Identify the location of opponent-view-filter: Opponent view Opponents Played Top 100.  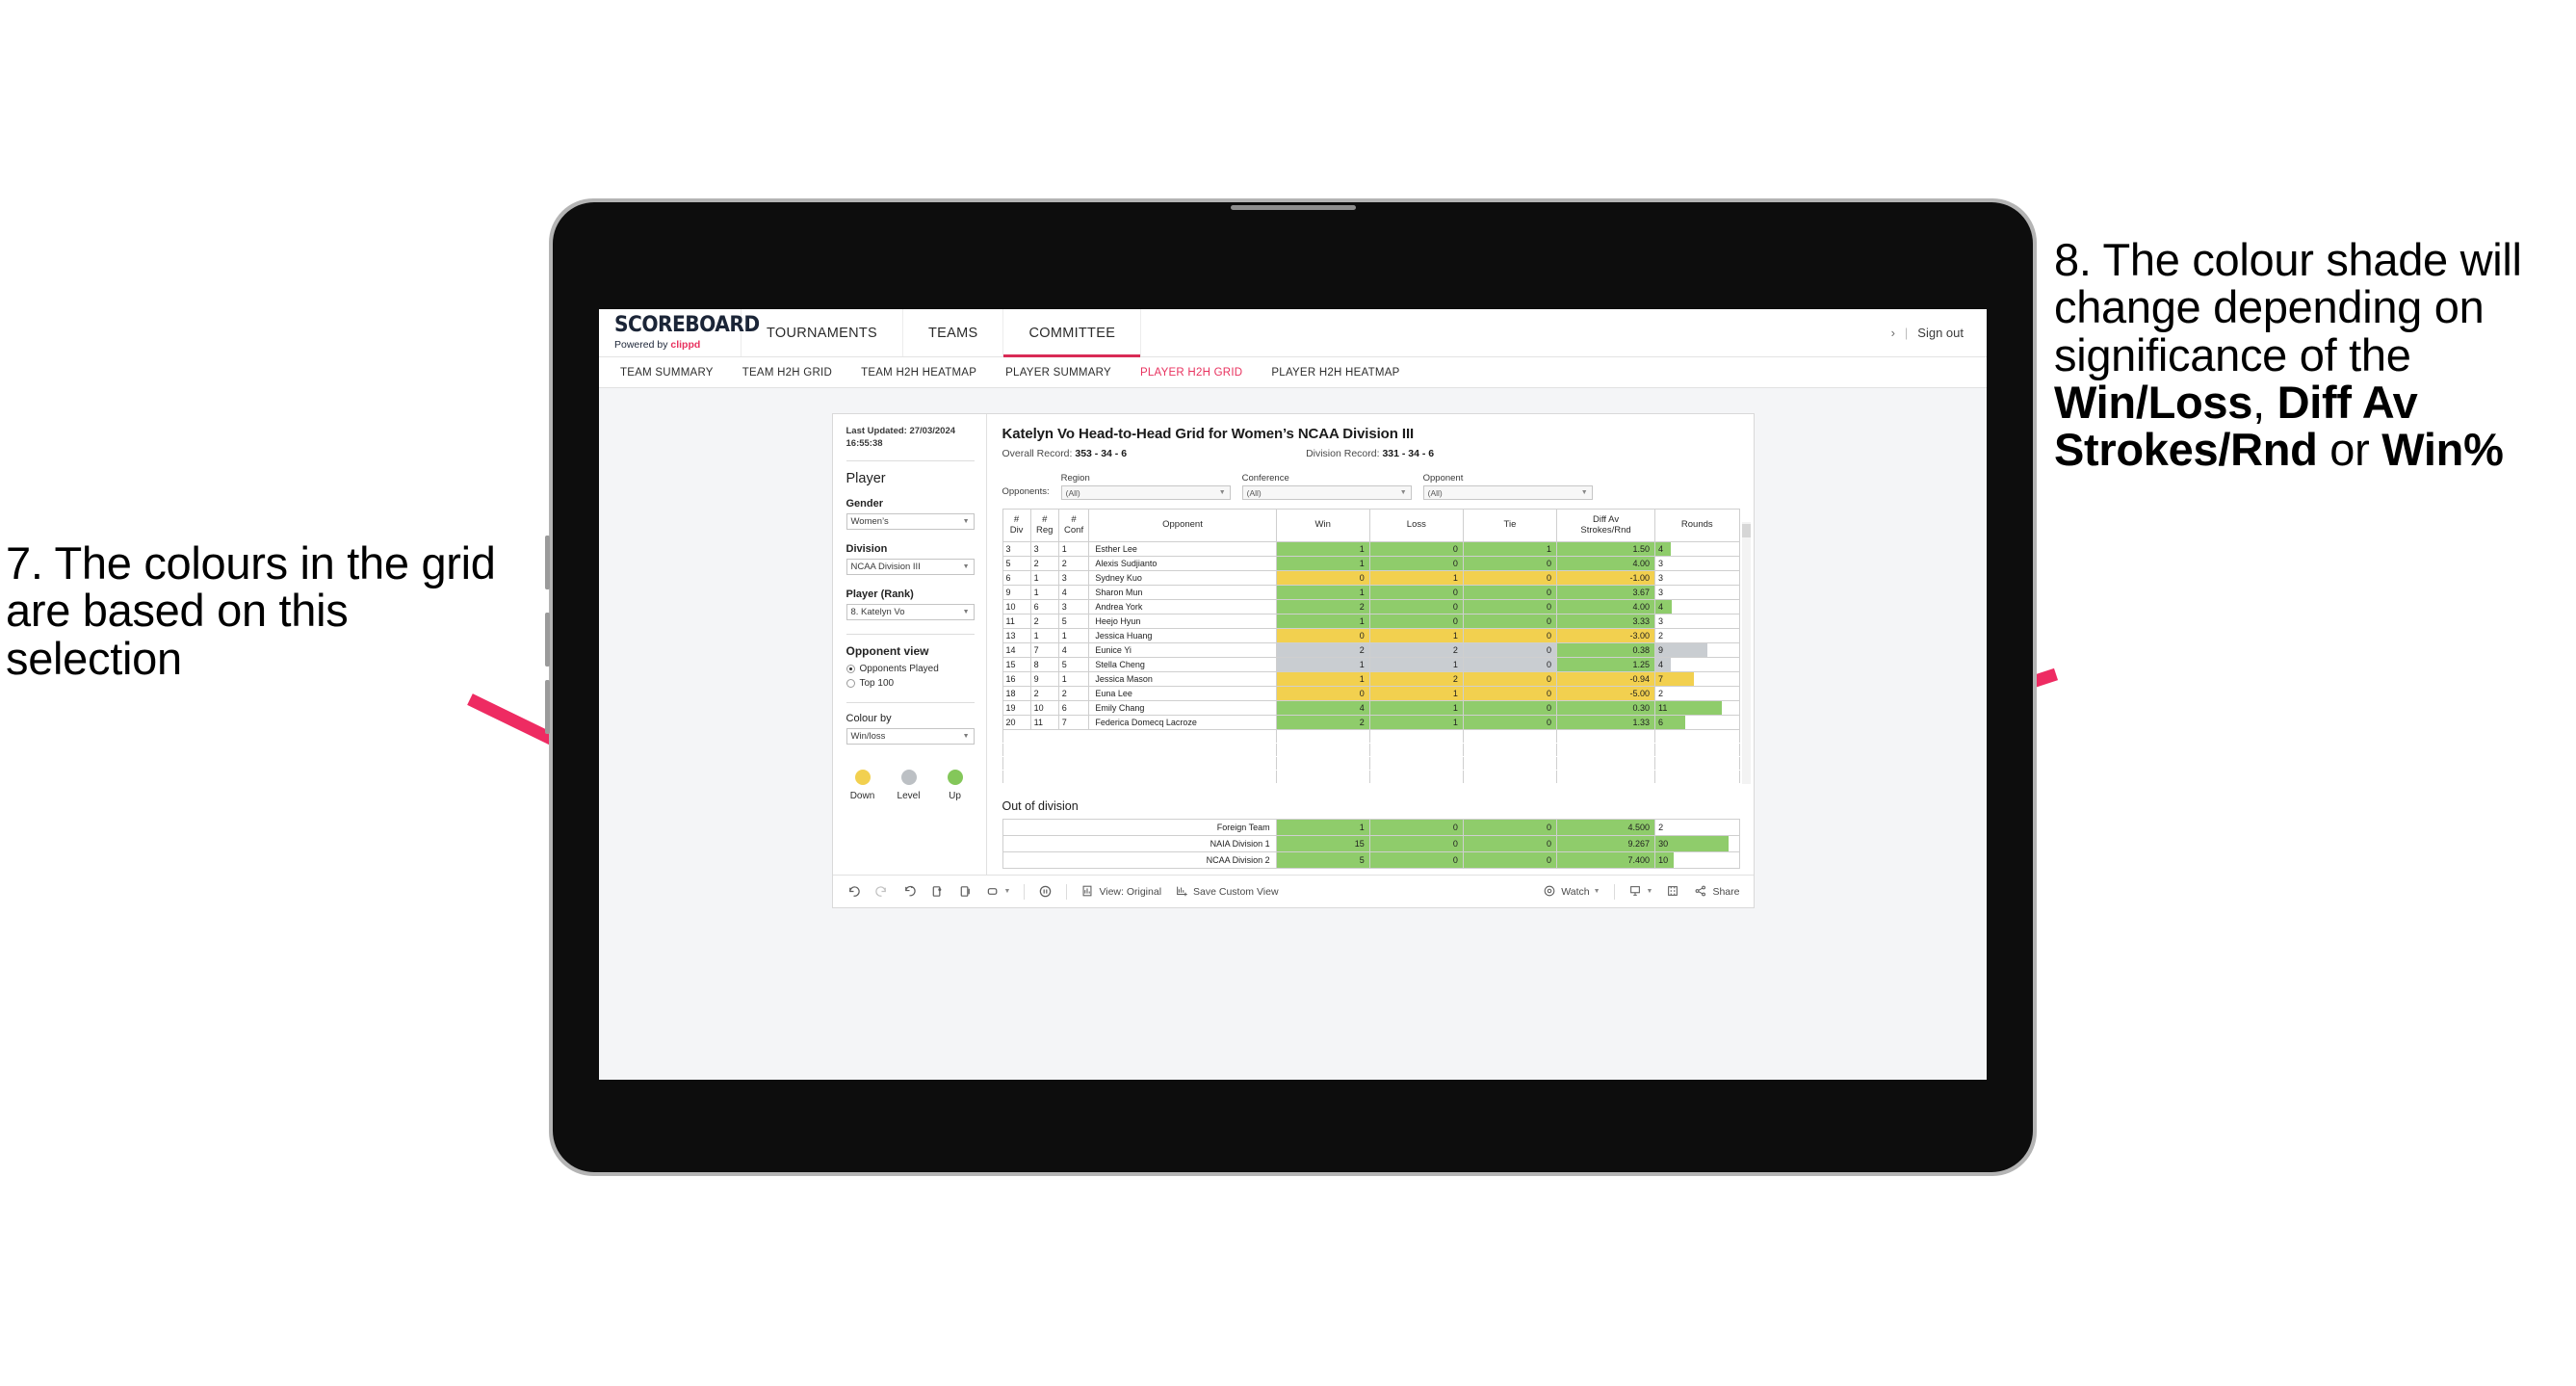
(910, 666).